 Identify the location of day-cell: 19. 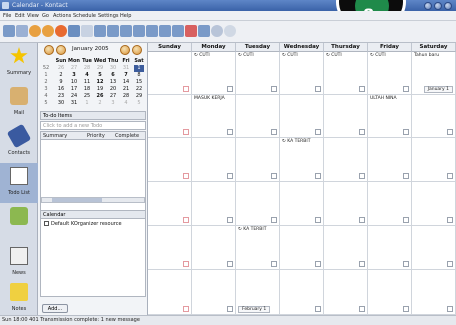
(100, 89).